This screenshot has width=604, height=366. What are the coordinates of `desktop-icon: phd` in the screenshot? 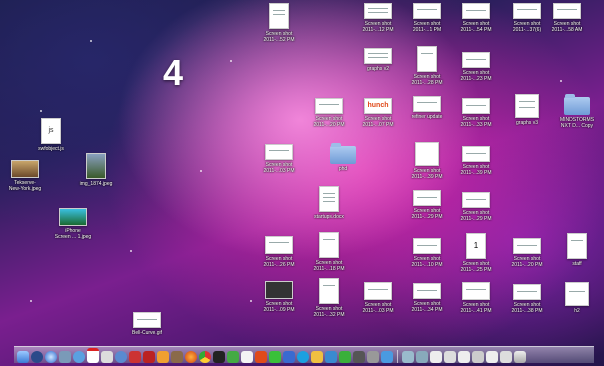 It's located at (343, 157).